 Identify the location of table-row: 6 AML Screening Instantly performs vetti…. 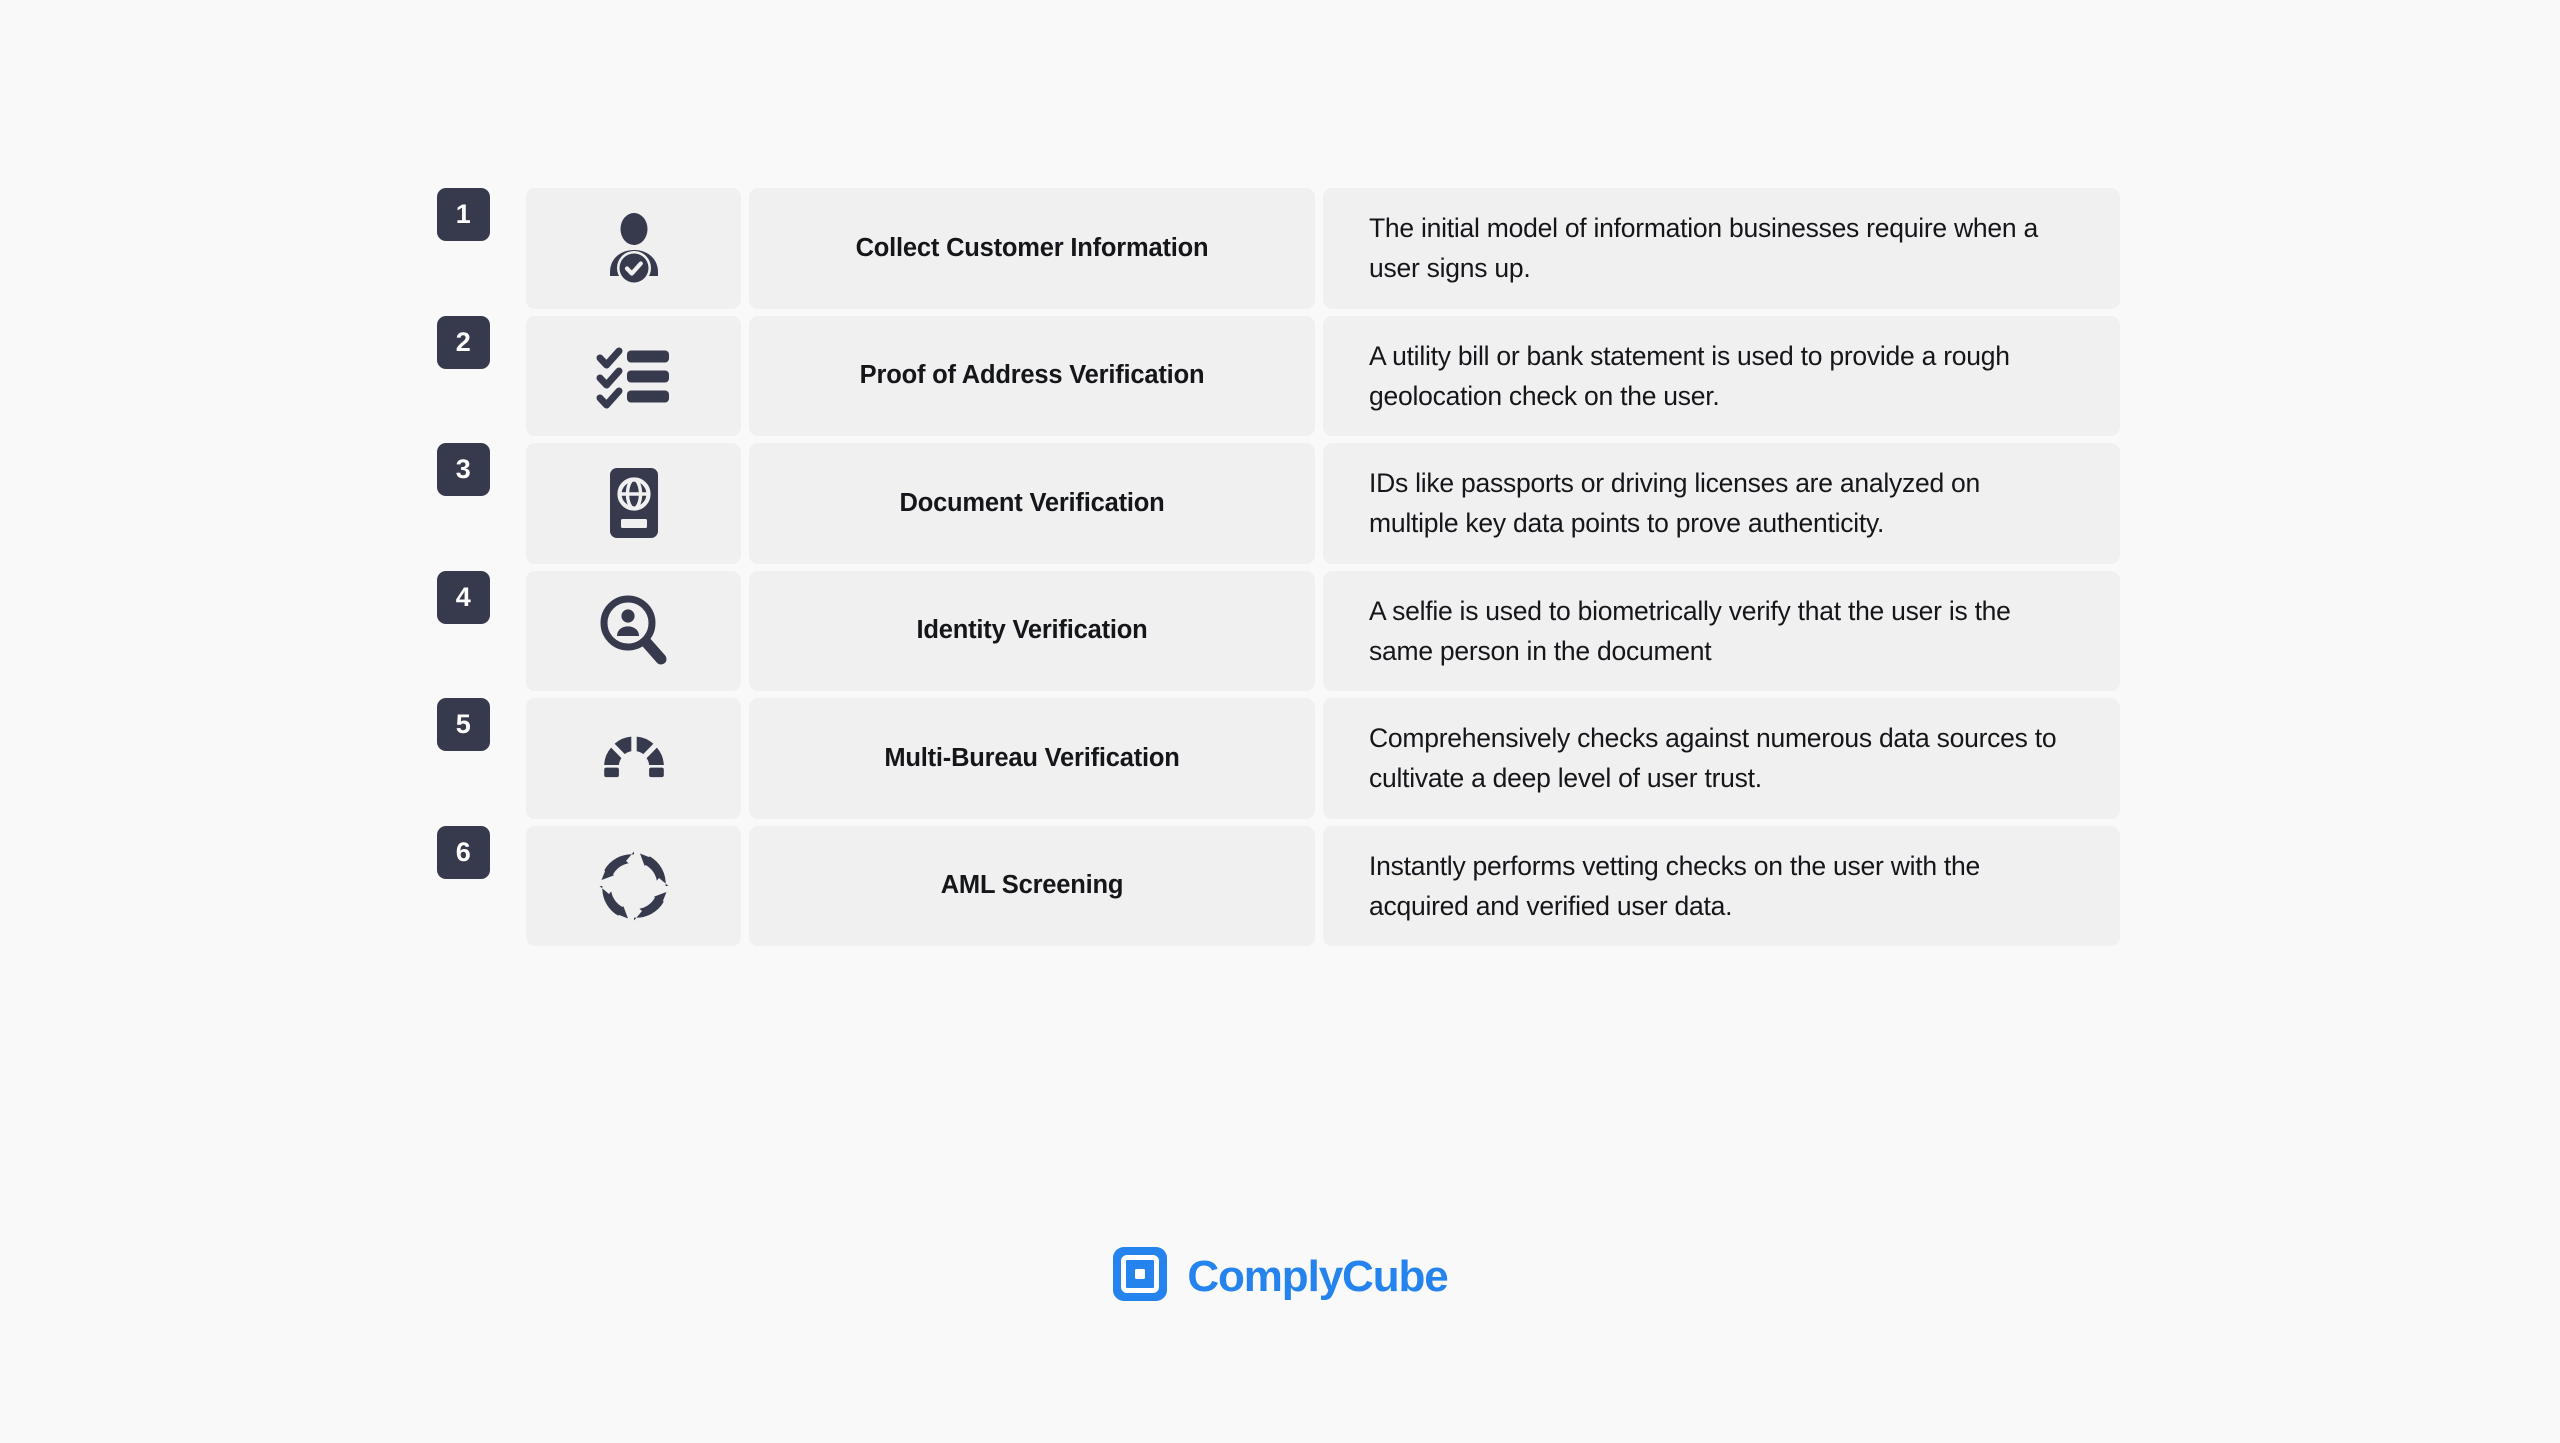
(1278, 886).